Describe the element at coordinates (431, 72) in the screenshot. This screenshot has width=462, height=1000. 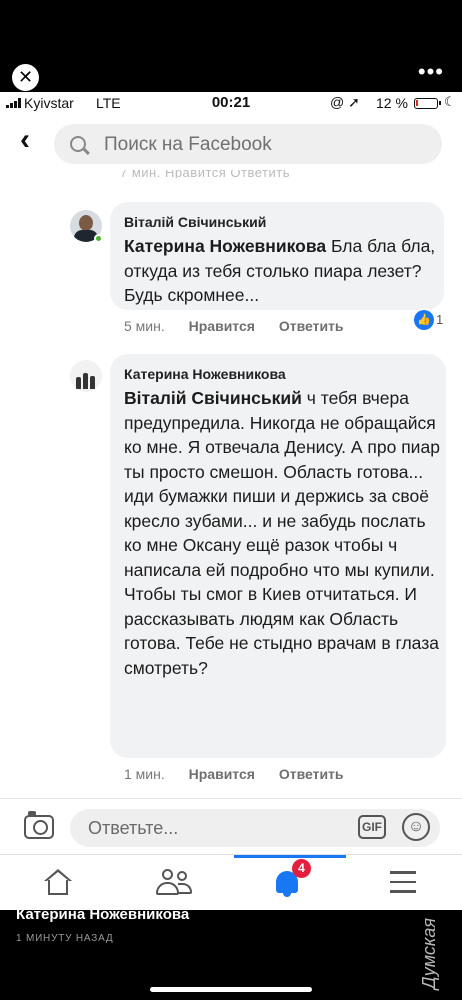
I see `more-options-icon: •••` at that location.